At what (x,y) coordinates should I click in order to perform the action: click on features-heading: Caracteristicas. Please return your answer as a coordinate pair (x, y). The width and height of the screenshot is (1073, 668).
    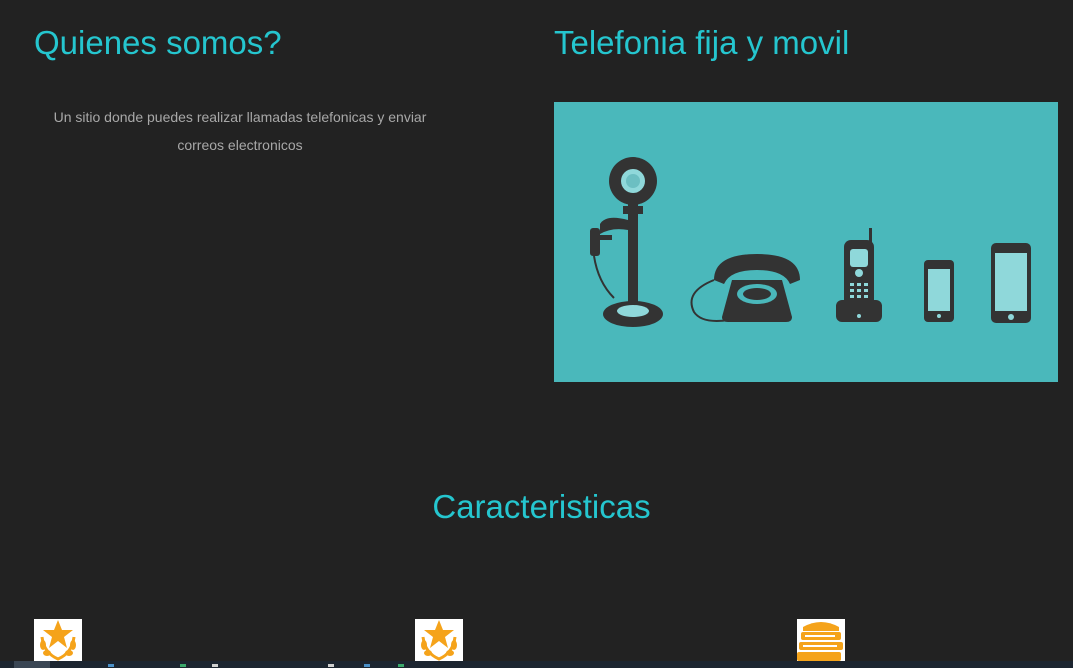
    Looking at the image, I should click on (541, 506).